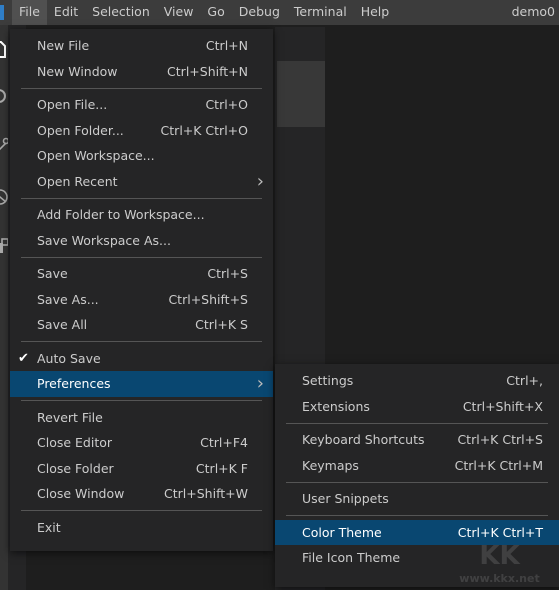 This screenshot has height=590, width=559. Describe the element at coordinates (206, 493) in the screenshot. I see `menu-item-shortcut: Ctrl+Shift+W` at that location.